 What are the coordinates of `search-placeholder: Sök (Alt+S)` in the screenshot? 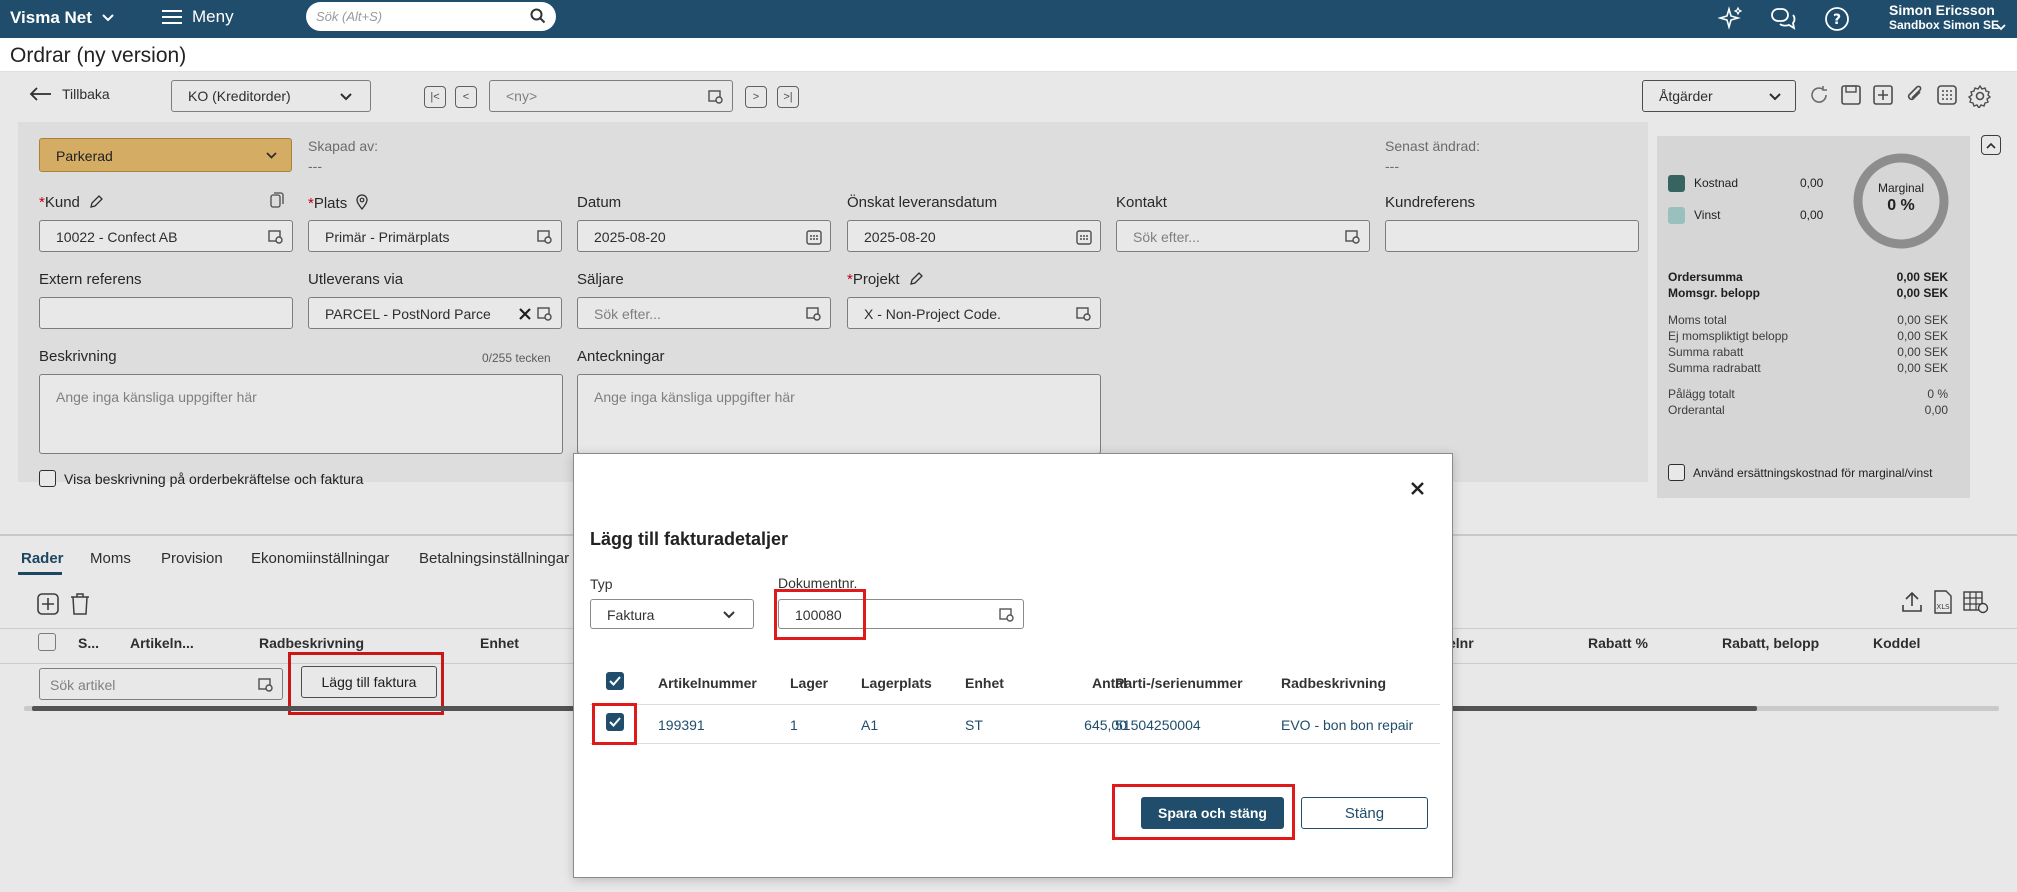 It's located at (349, 16).